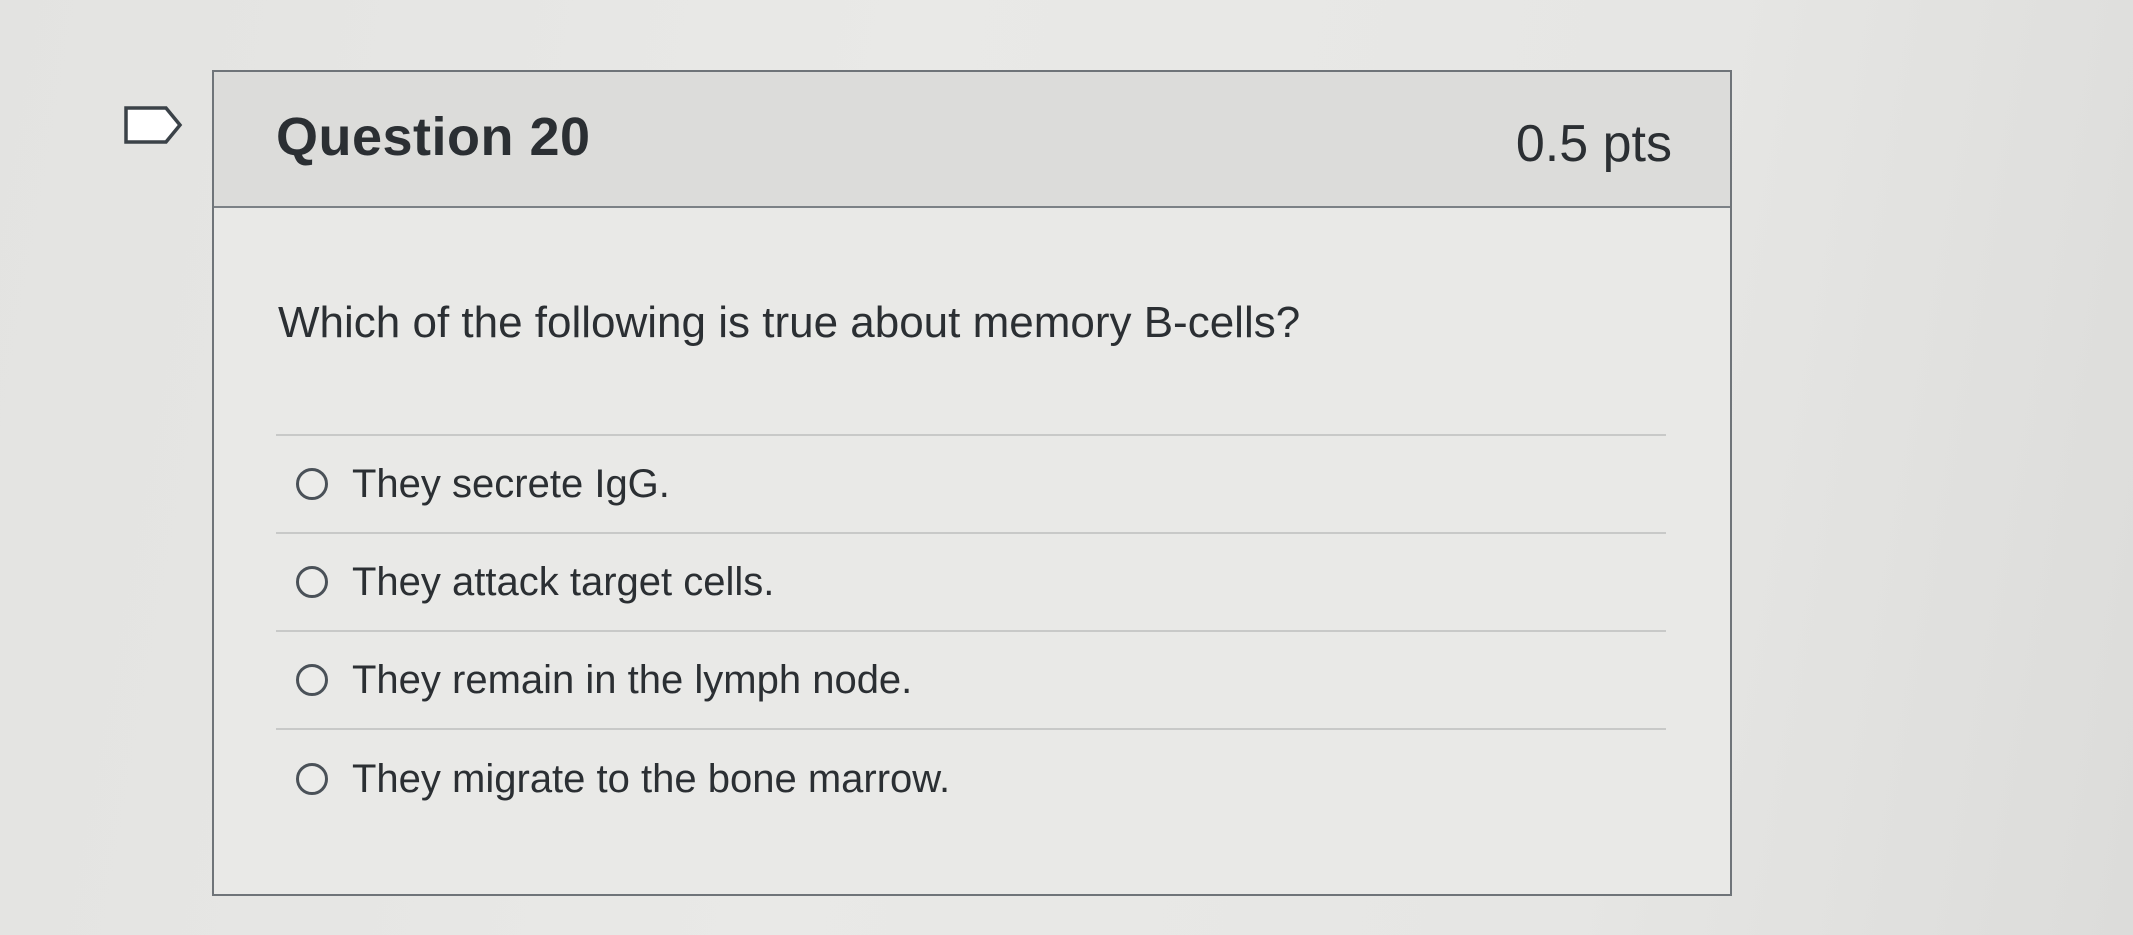  I want to click on answer-label: They secrete IgG., so click(511, 484).